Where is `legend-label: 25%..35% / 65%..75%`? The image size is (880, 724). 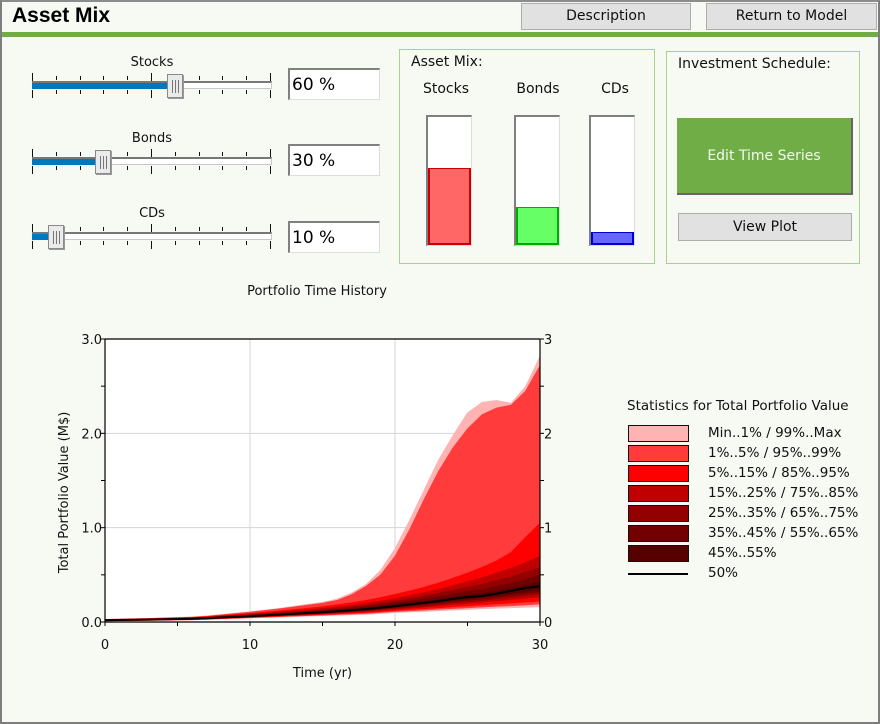 legend-label: 25%..35% / 65%..75% is located at coordinates (783, 513).